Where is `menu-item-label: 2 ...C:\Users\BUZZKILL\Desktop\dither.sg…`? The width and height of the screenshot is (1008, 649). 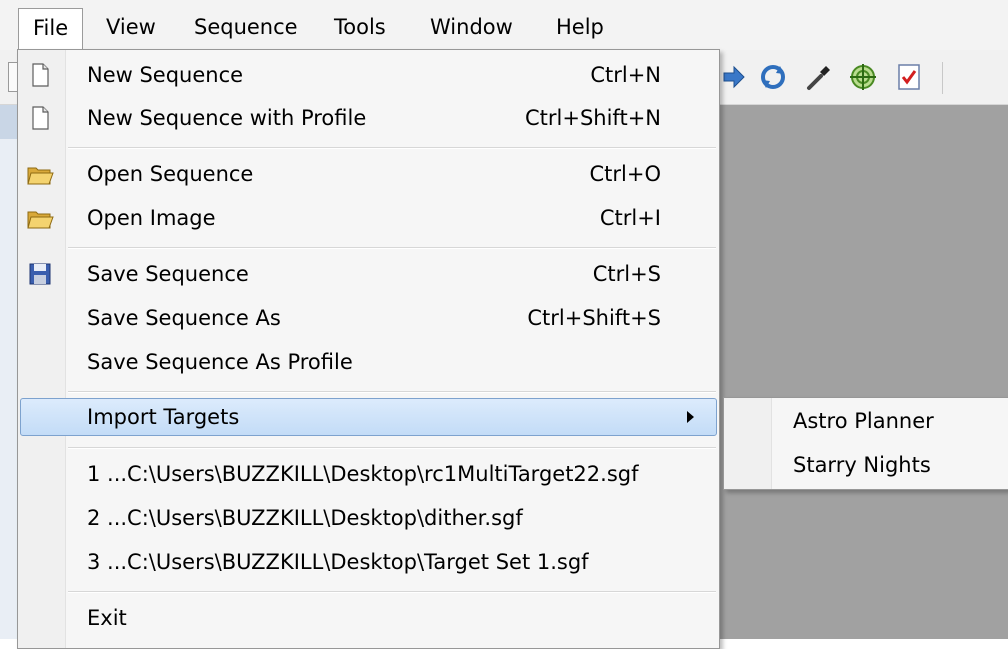
menu-item-label: 2 ...C:\Users\BUZZKILL\Desktop\dither.sg… is located at coordinates (305, 518).